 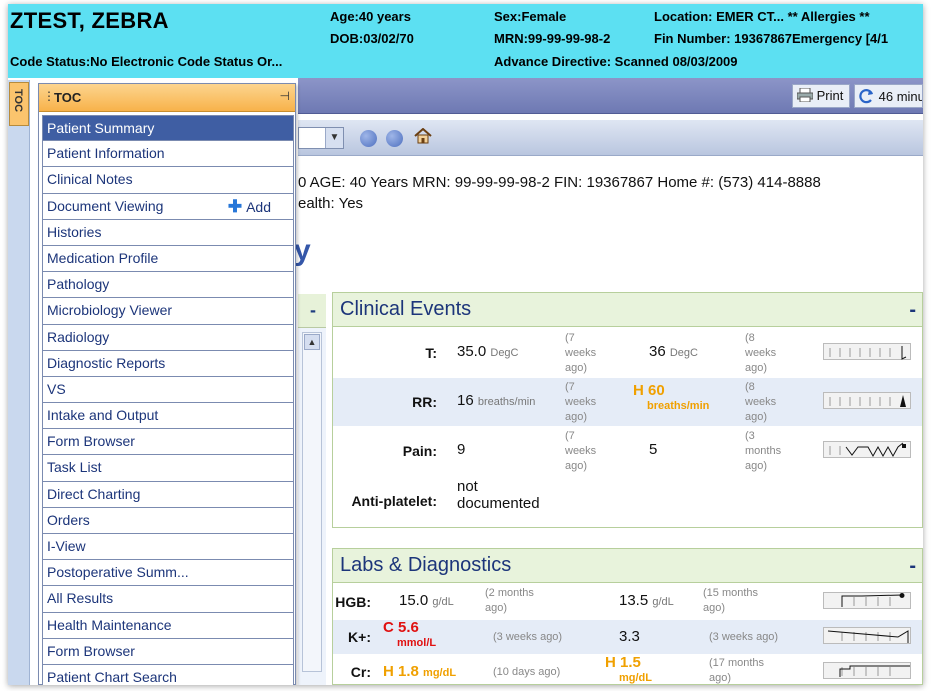 I want to click on toc-item-label: Histories, so click(x=74, y=231).